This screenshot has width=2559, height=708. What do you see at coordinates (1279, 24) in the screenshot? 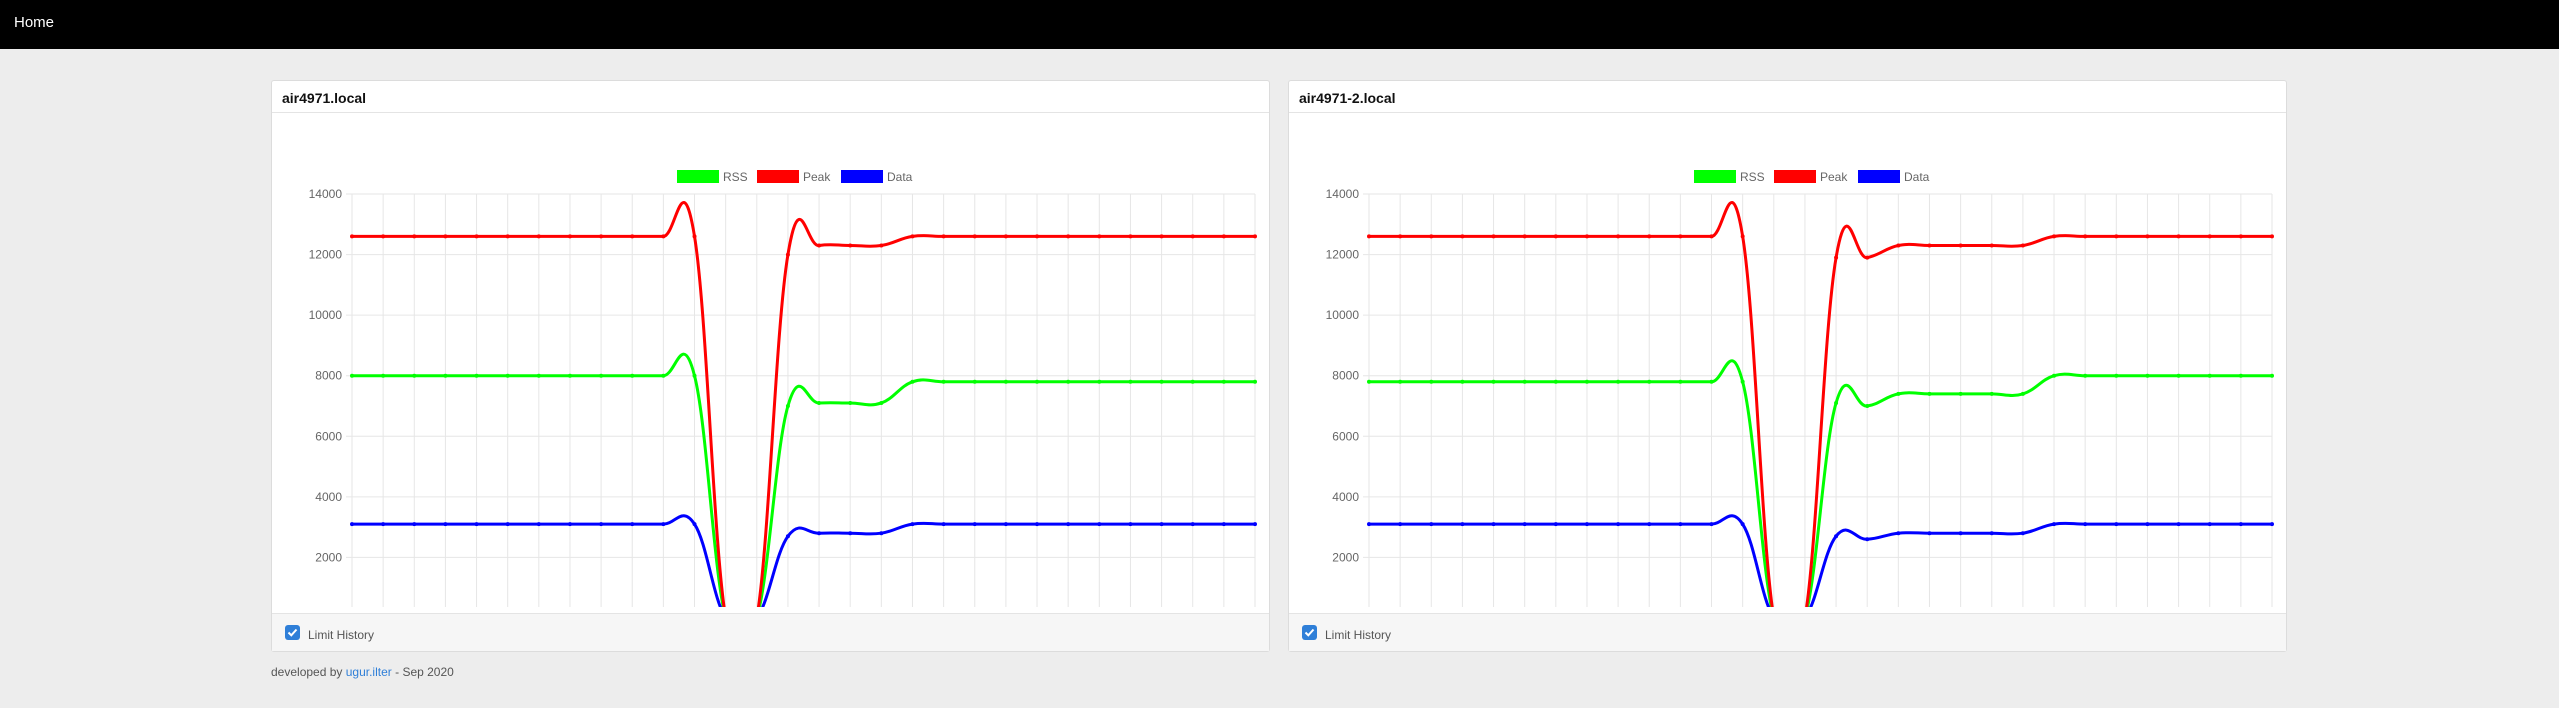
I see `top-navbar: Home` at bounding box center [1279, 24].